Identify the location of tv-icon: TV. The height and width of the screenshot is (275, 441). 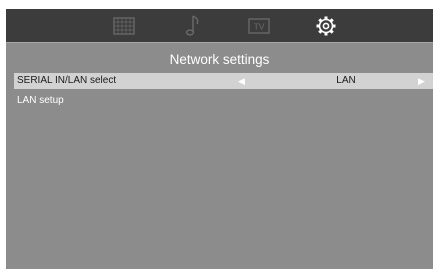
(259, 26).